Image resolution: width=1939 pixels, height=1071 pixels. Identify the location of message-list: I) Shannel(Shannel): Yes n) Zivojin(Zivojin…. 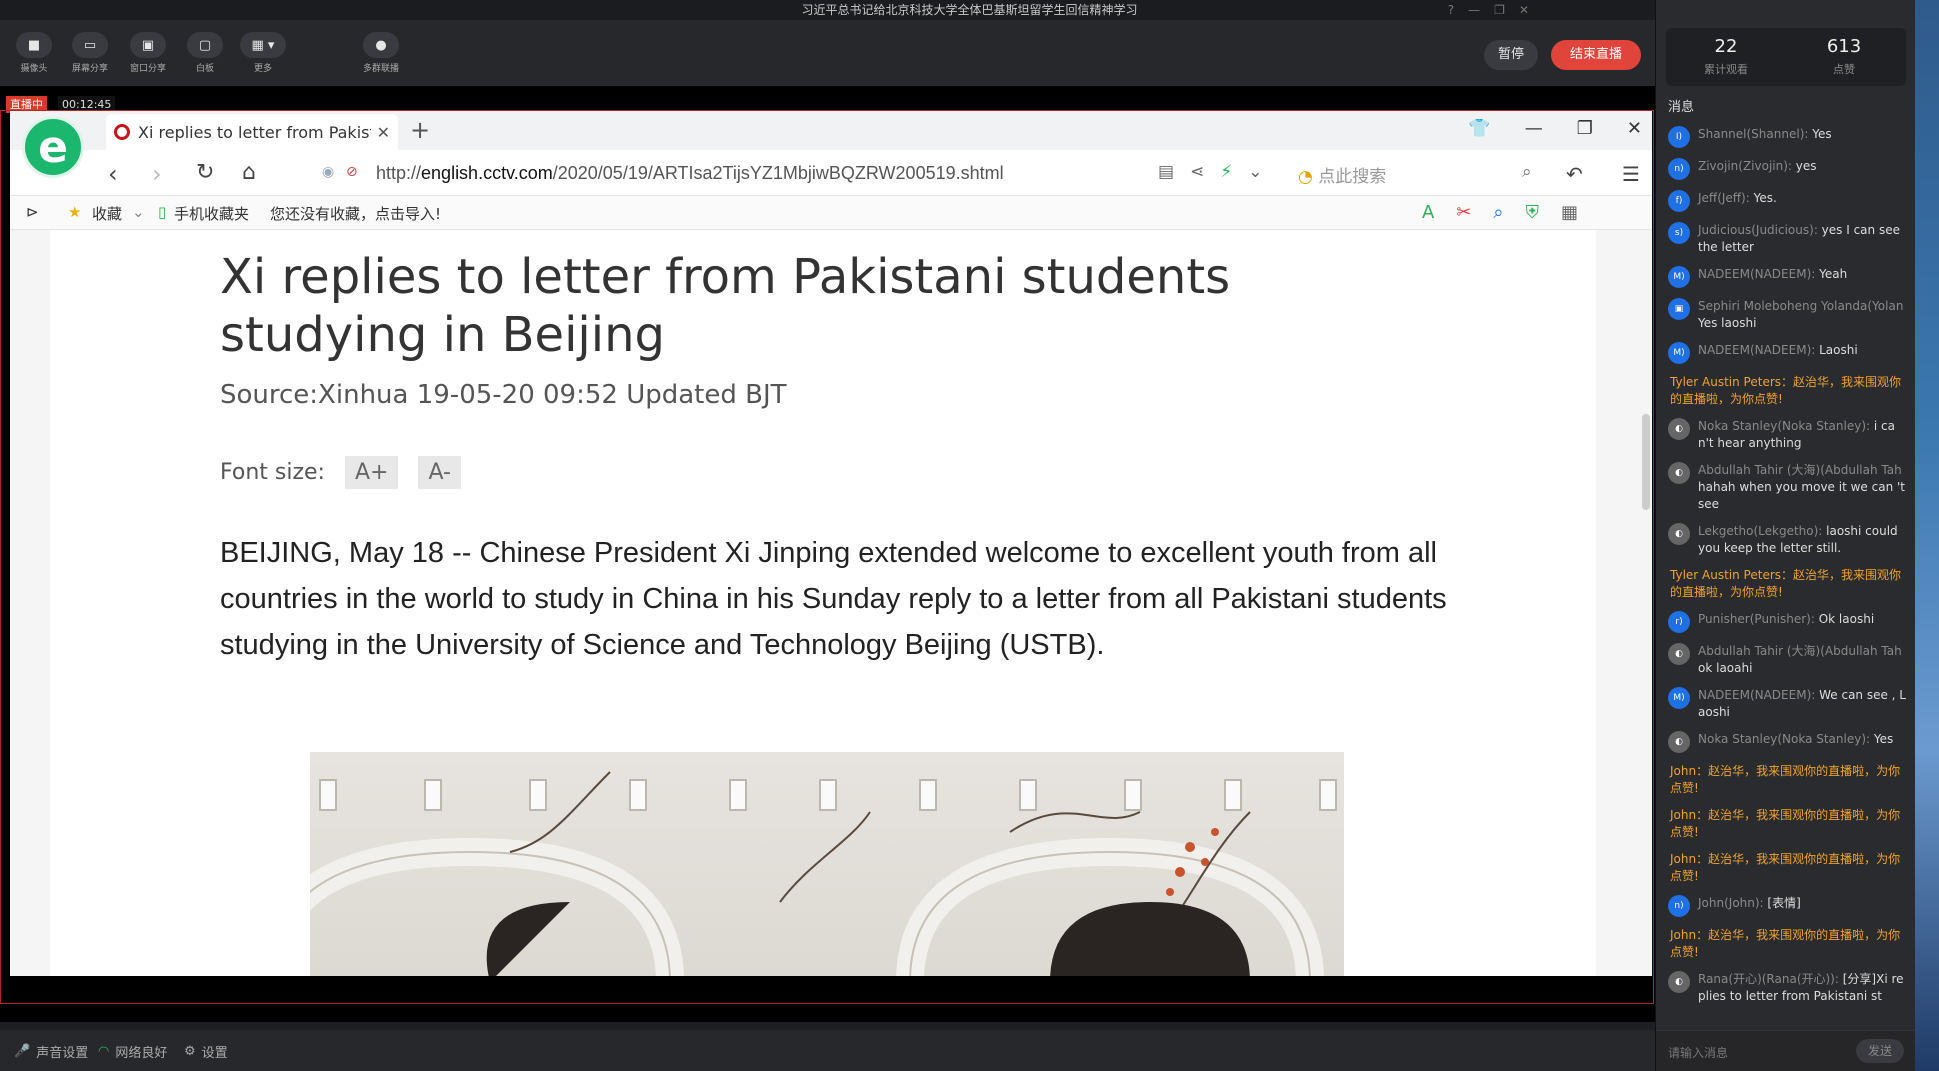
(1788, 571).